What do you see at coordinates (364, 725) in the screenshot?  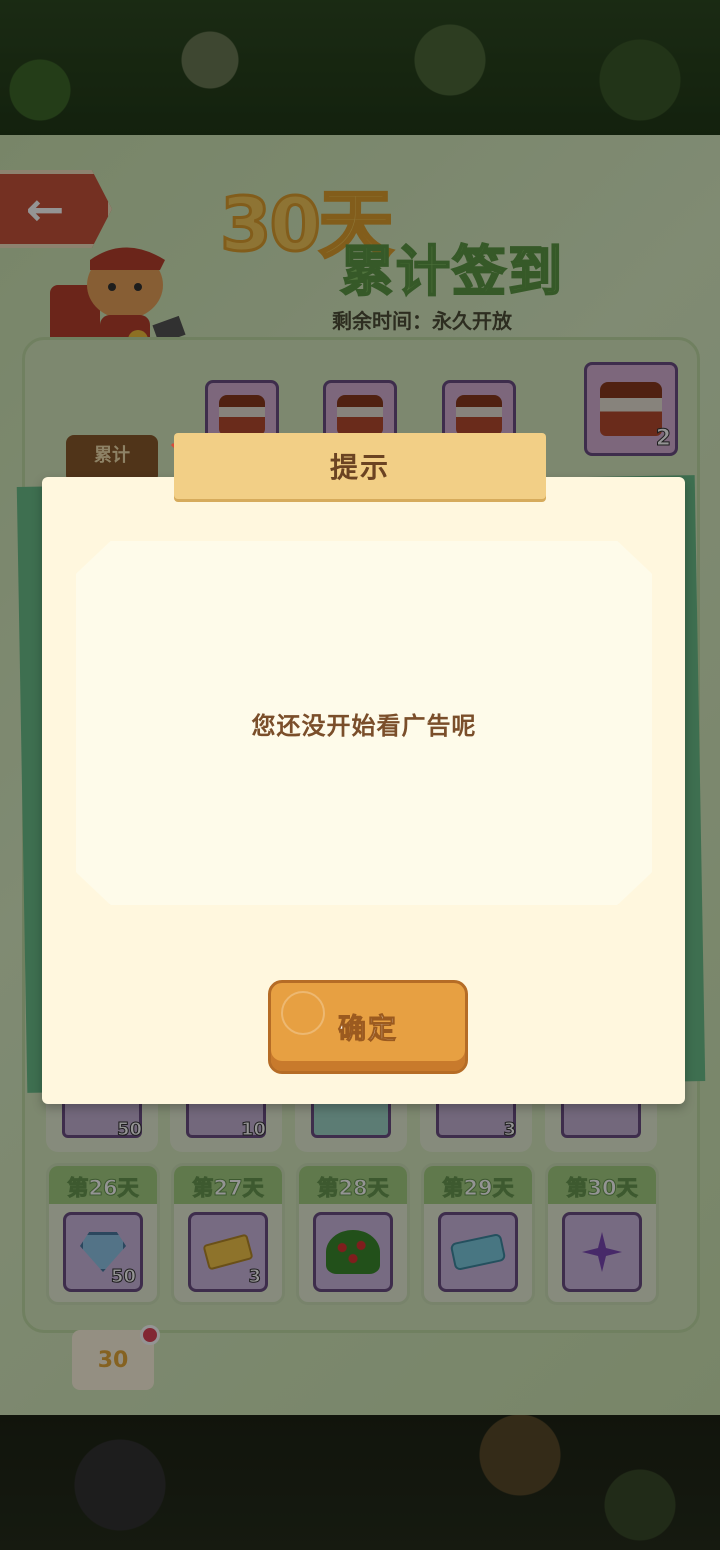 I see `dialog-message: 您还没开始看广告呢` at bounding box center [364, 725].